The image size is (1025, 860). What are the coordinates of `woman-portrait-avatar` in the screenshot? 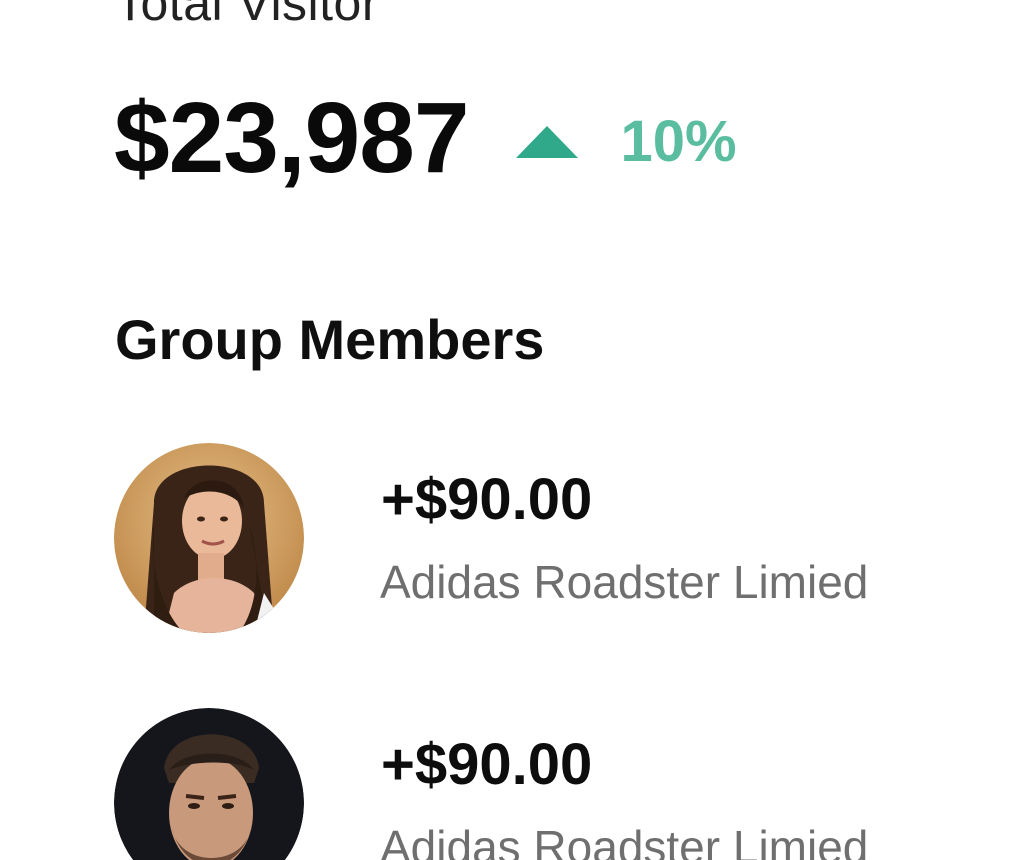 It's located at (209, 538).